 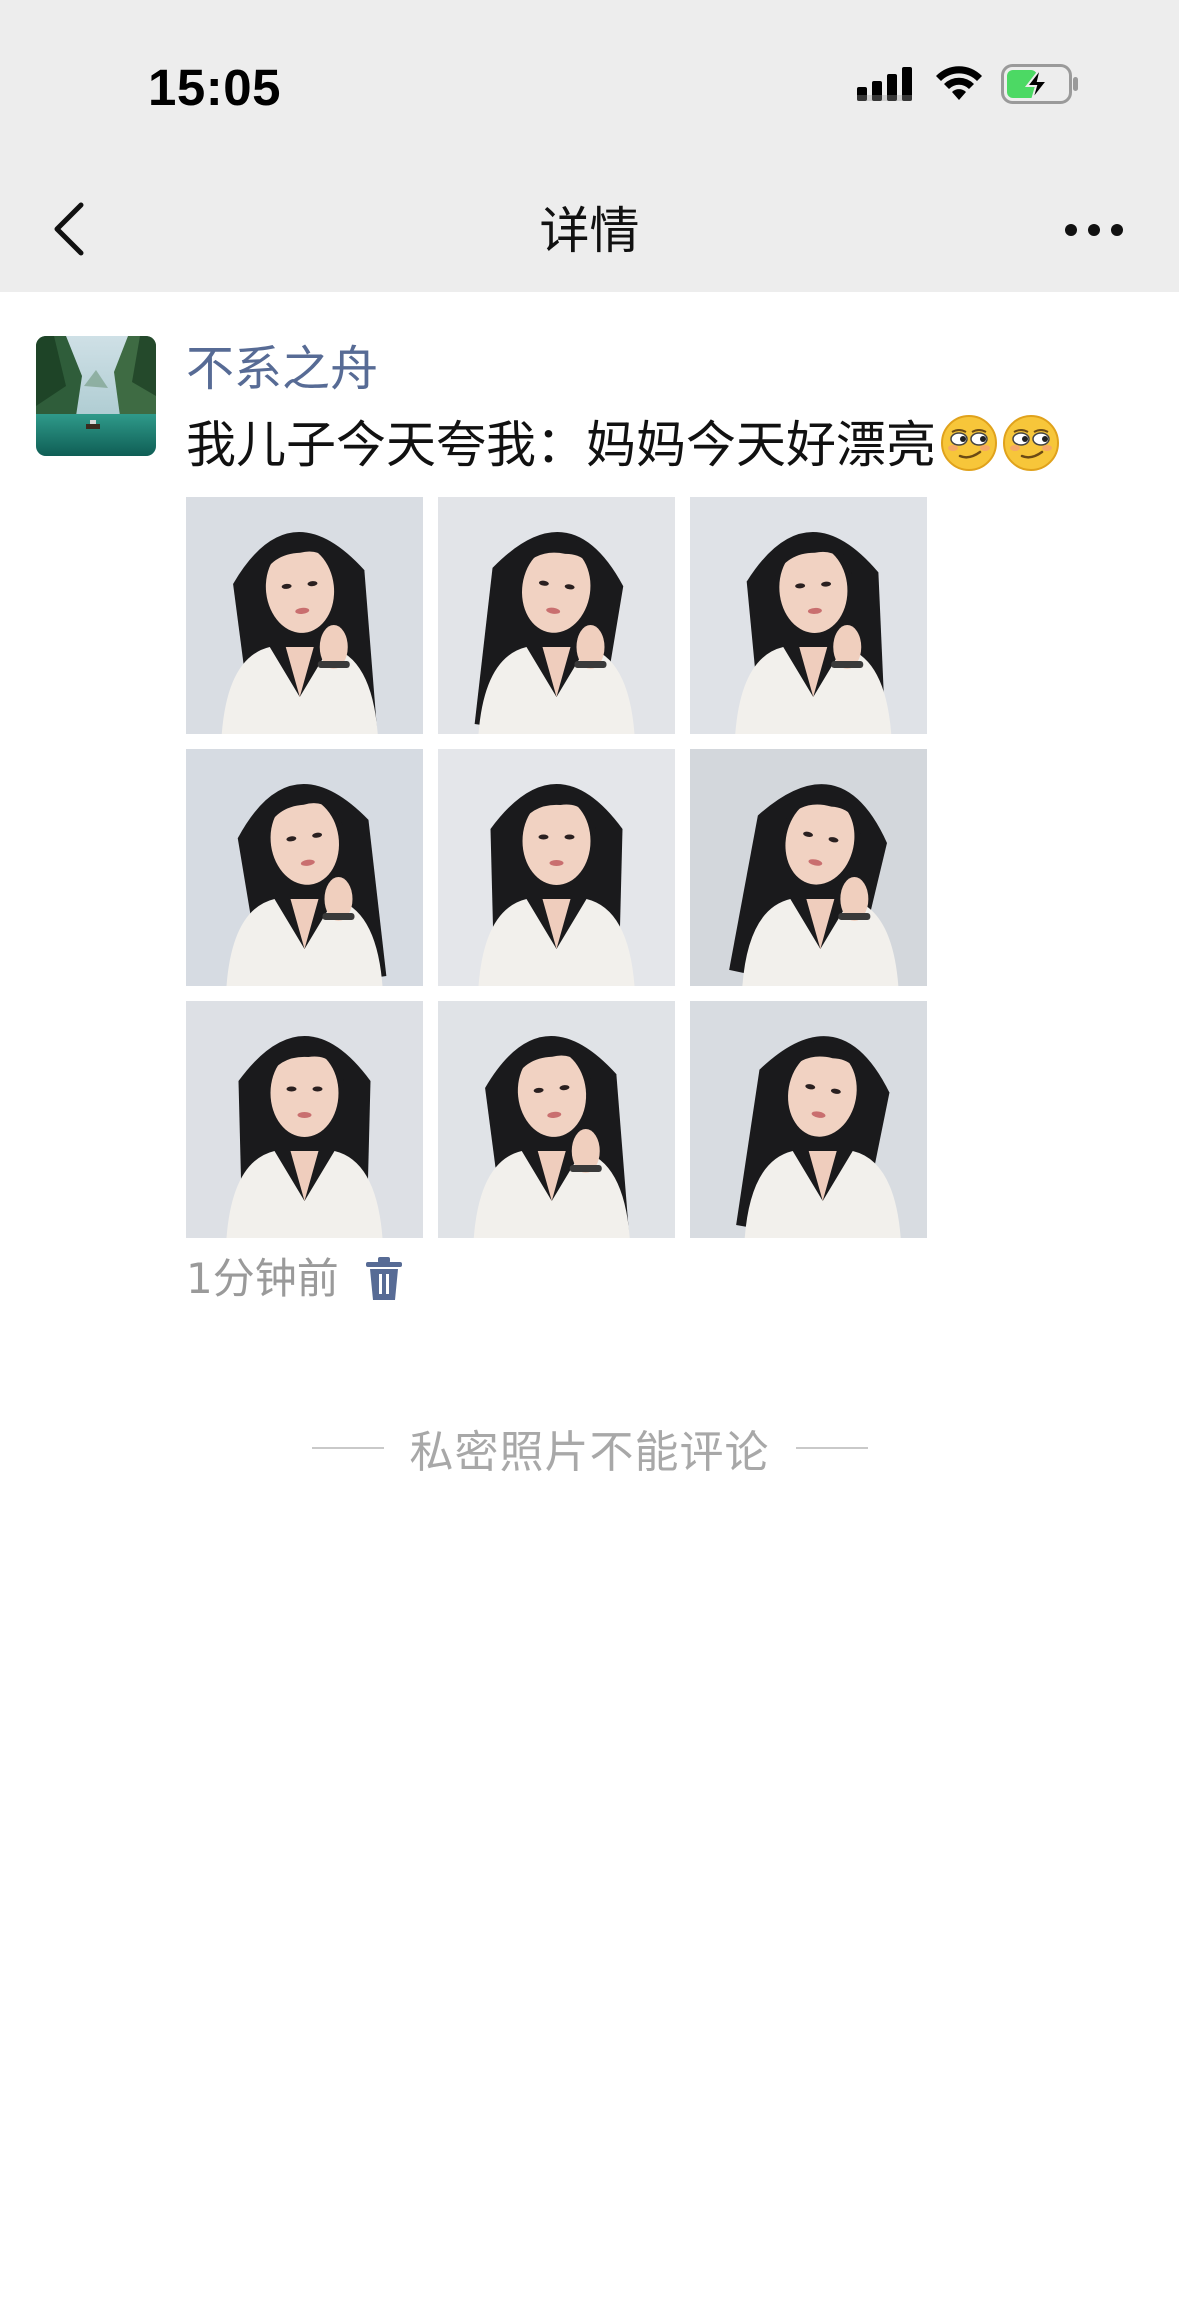 I want to click on more-dots-icon, so click(x=1094, y=231).